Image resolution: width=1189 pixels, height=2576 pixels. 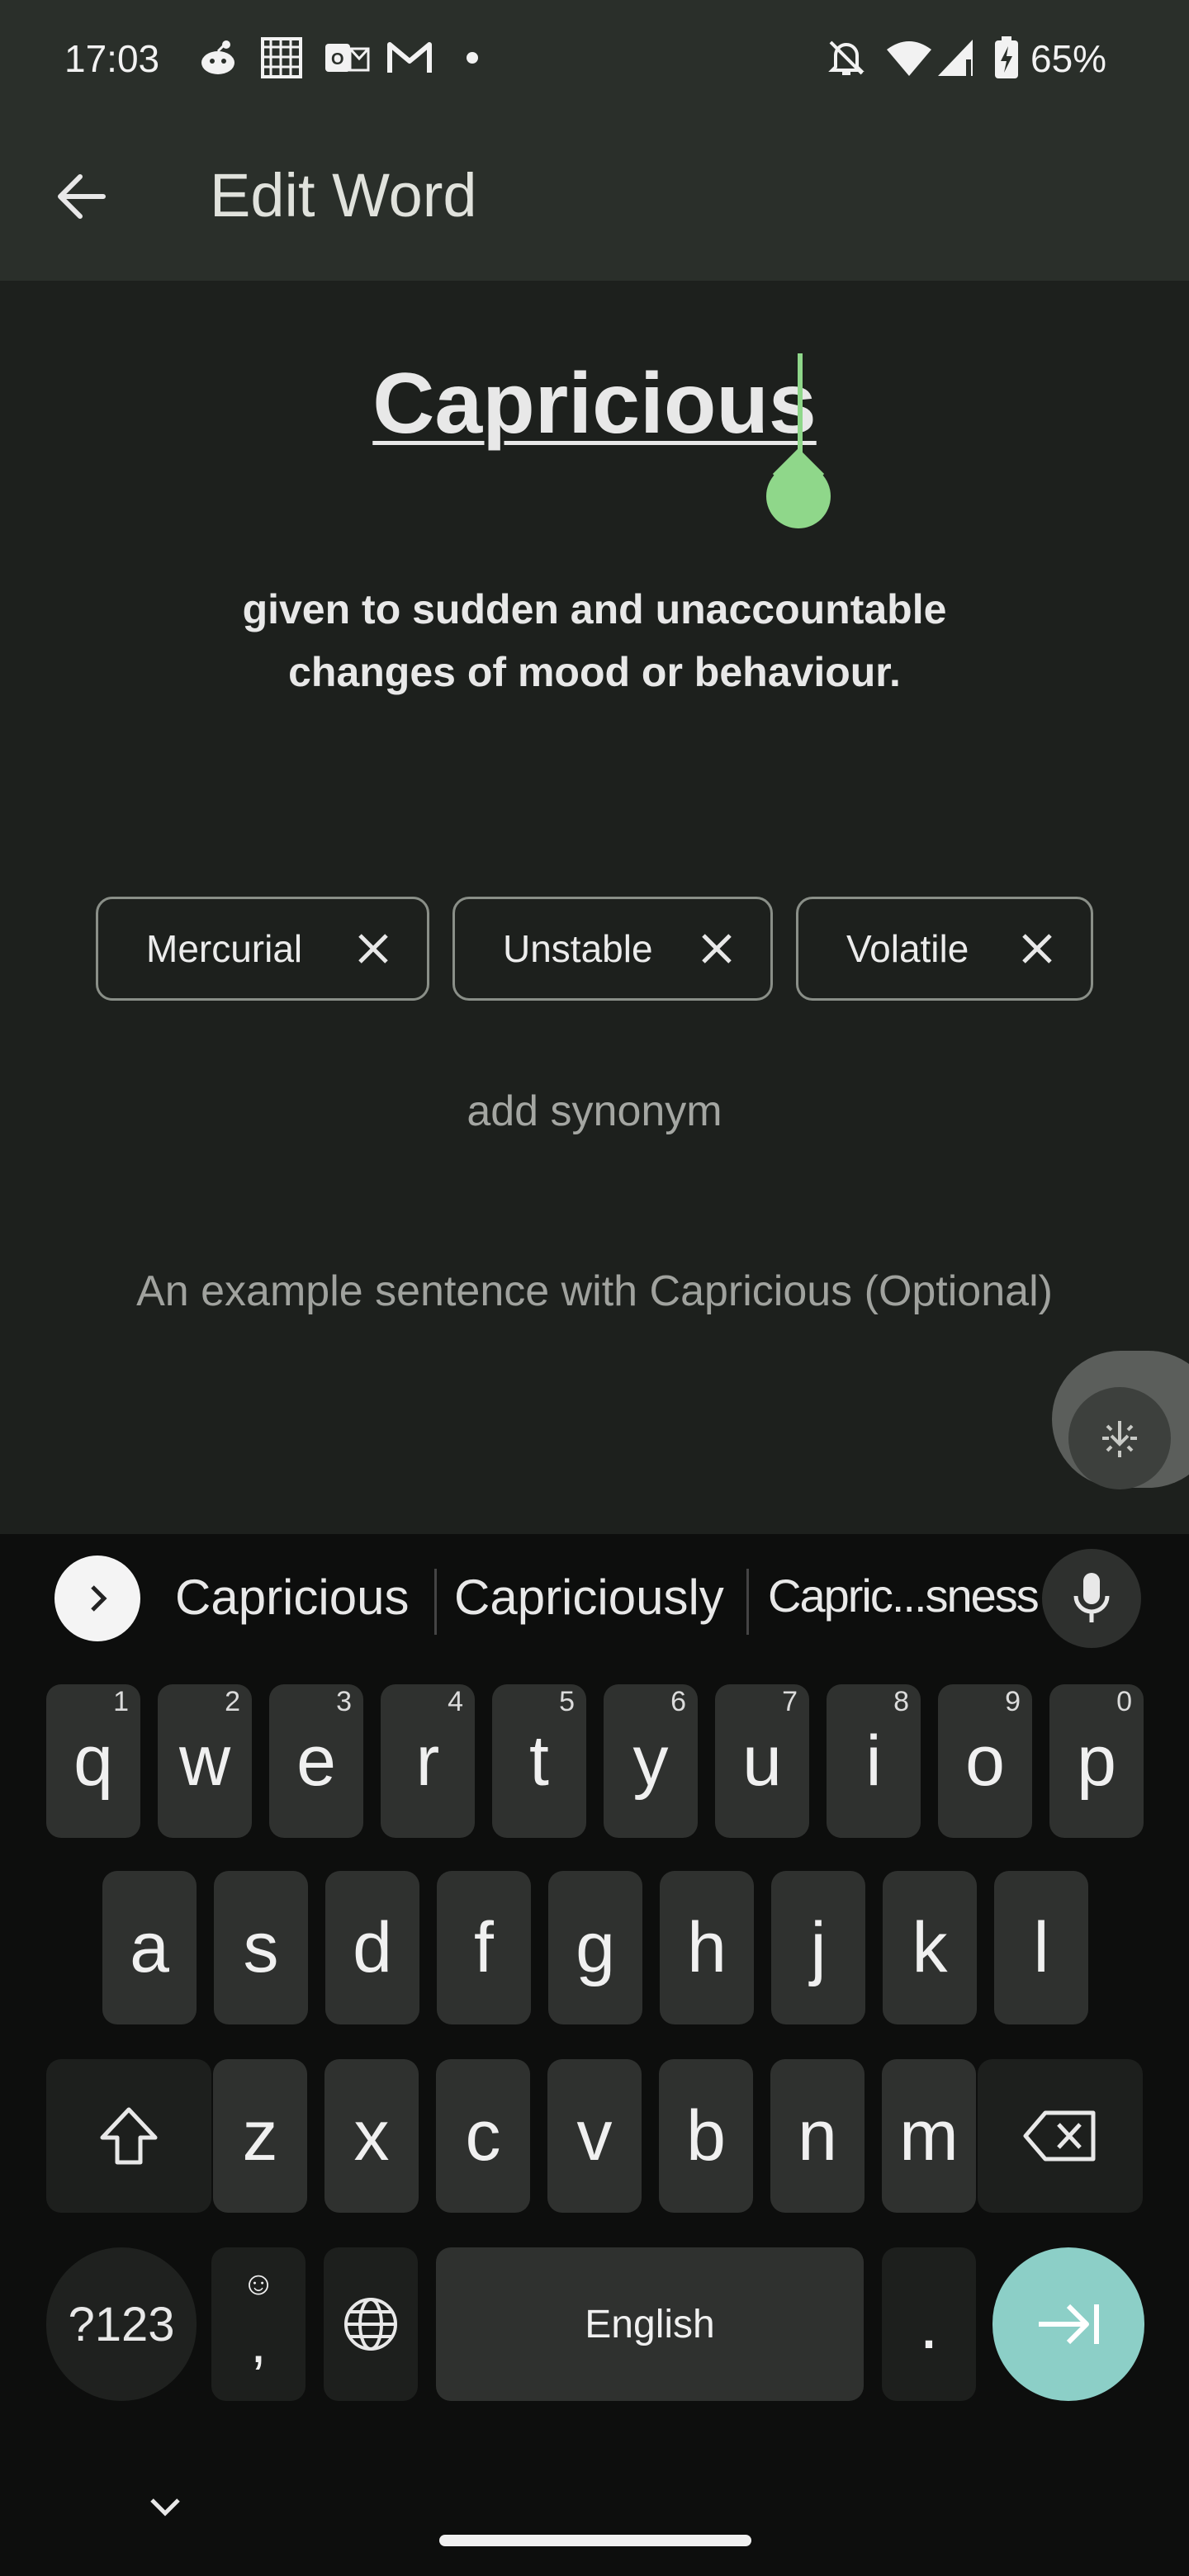 I want to click on globe-icon, so click(x=370, y=2324).